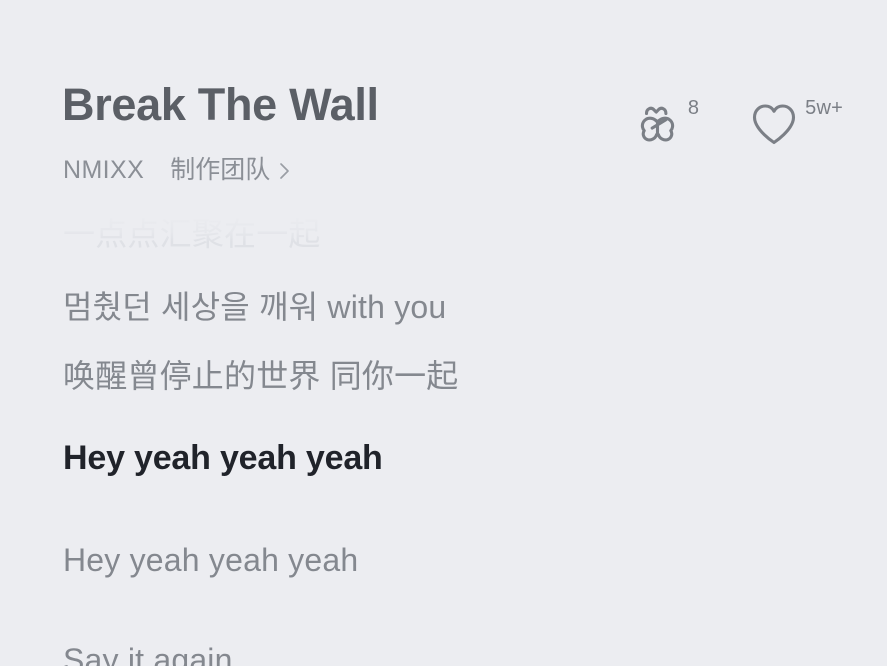 This screenshot has height=666, width=887. I want to click on song-meta: NMIXX 制作团队, so click(177, 170).